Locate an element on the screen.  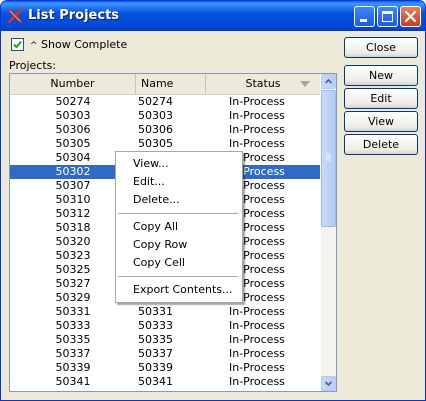
cell-name: 50333 is located at coordinates (155, 325).